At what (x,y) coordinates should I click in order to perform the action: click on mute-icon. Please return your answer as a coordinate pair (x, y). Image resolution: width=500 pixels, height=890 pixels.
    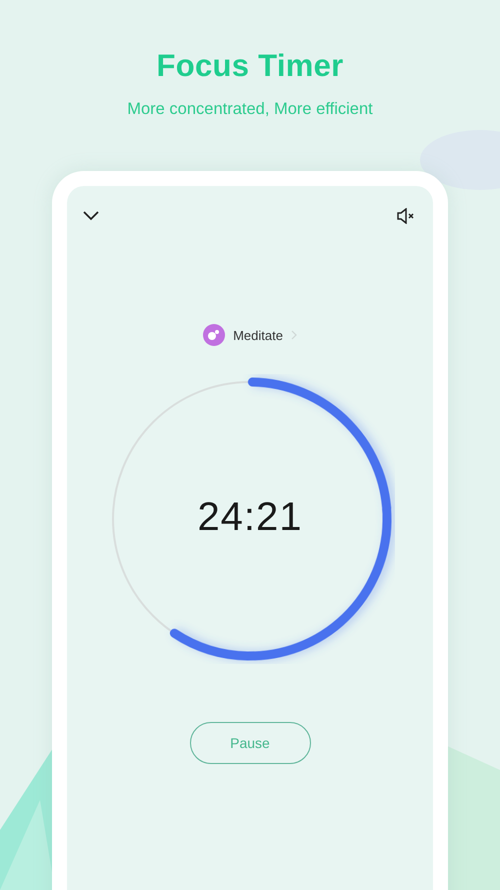
    Looking at the image, I should click on (406, 216).